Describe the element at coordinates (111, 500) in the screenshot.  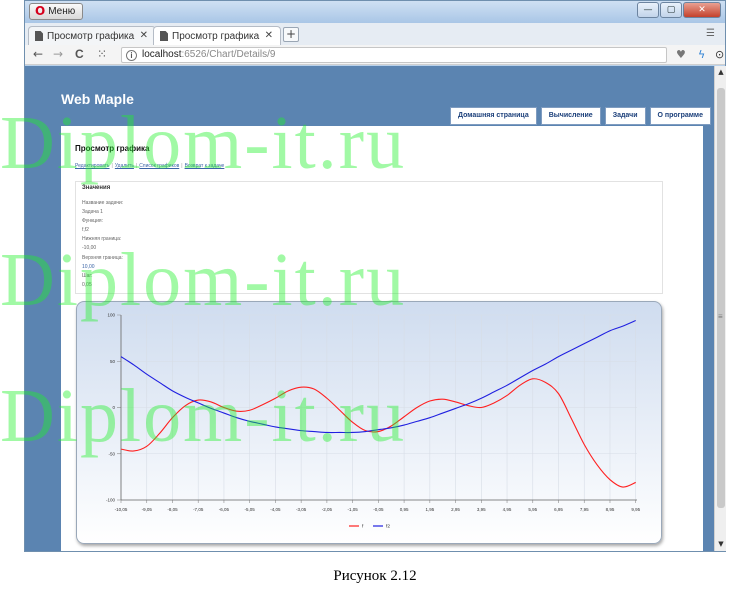
I see `y-tick-label: -100` at that location.